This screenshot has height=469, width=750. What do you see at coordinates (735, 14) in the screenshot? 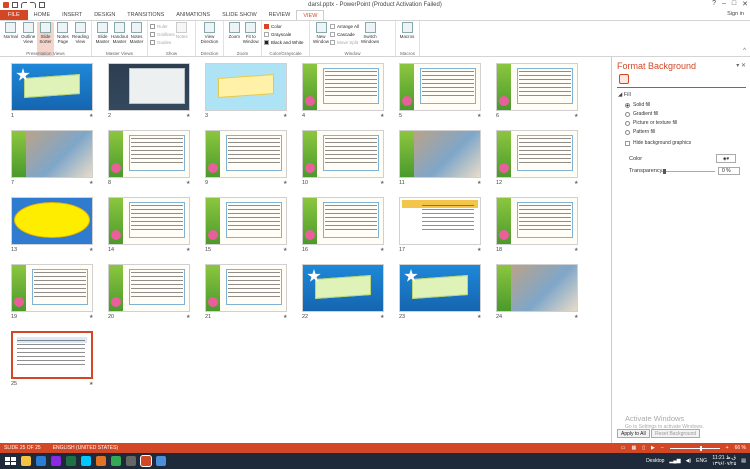
I see `sign-in-link: Sign in` at bounding box center [735, 14].